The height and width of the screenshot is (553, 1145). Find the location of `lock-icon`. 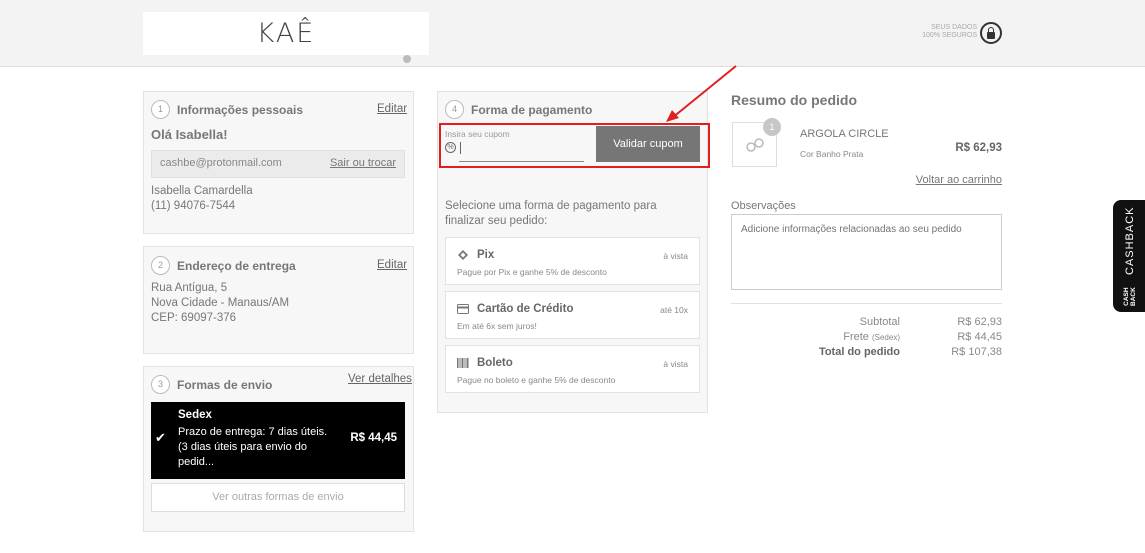

lock-icon is located at coordinates (991, 33).